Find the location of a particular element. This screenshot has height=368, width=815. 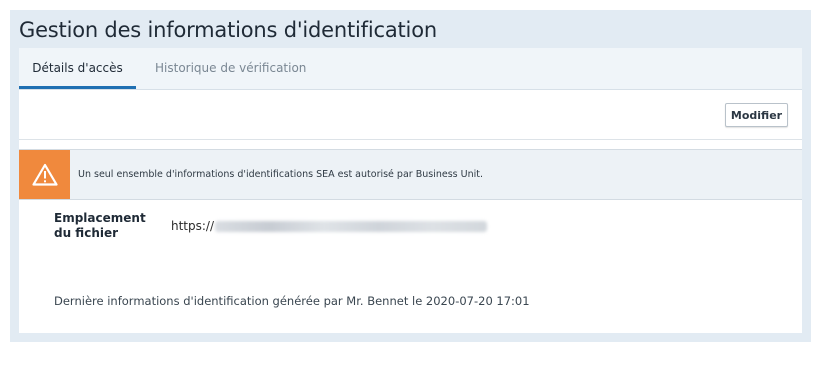

file-location-label: Emplacement du fichier is located at coordinates (100, 225).